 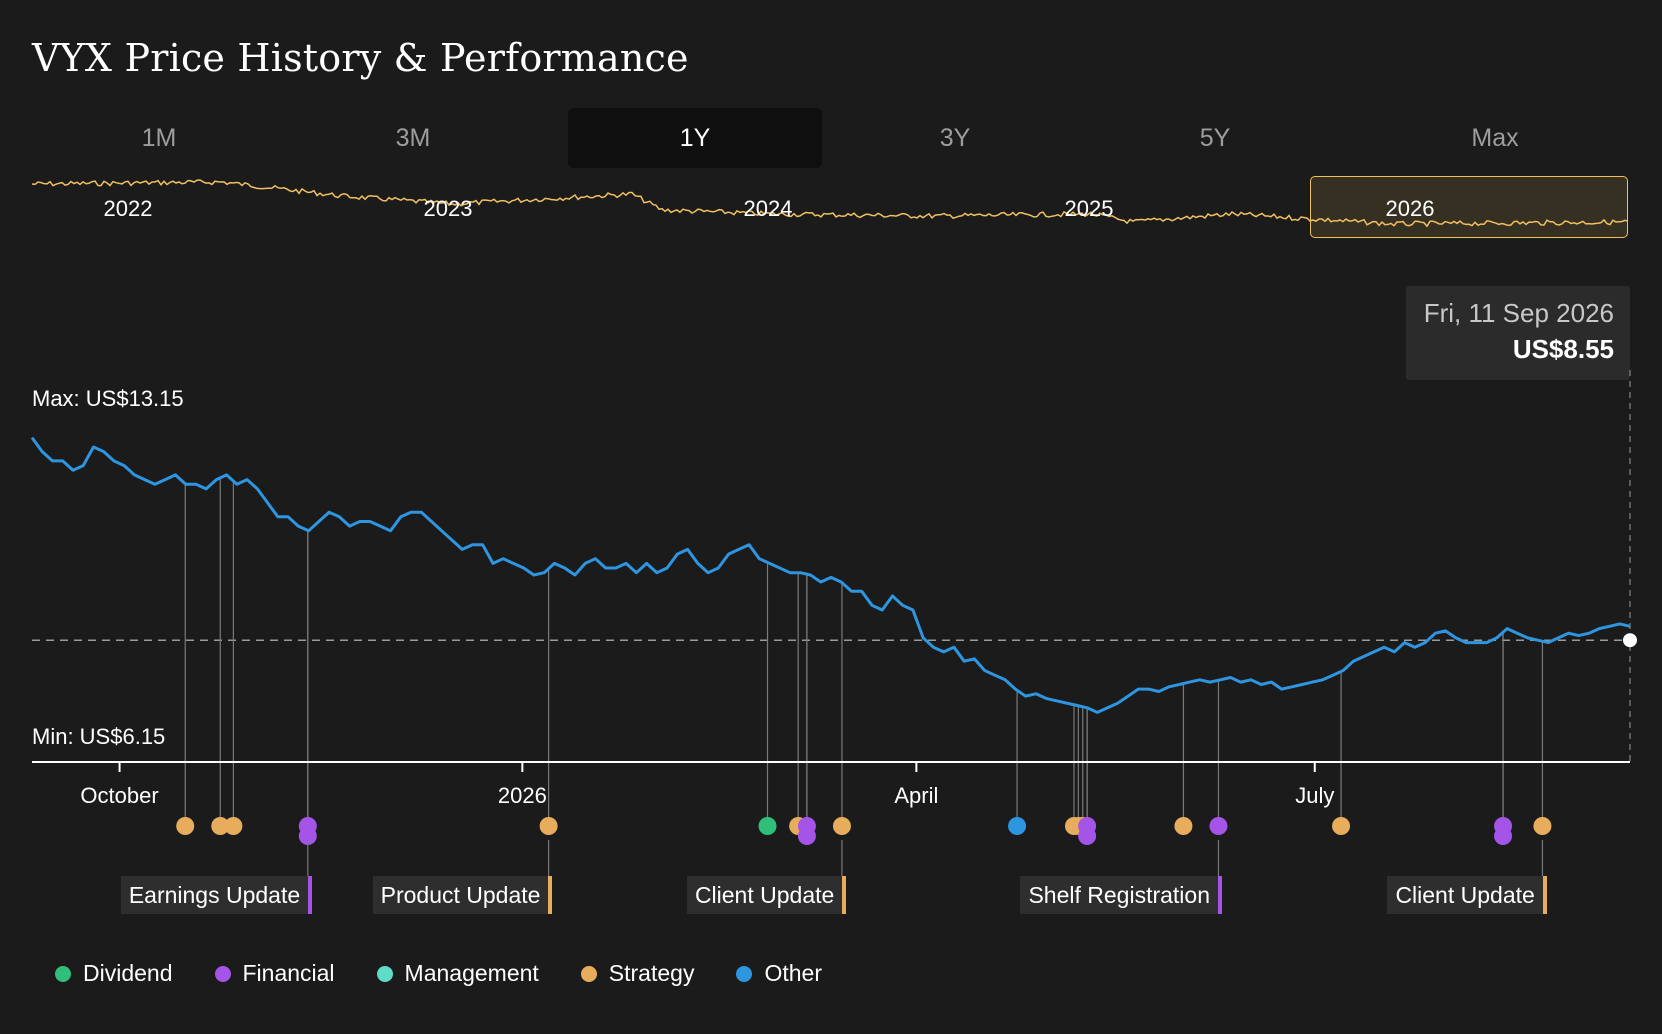 I want to click on navigator-year-2024: 2024, so click(x=768, y=208).